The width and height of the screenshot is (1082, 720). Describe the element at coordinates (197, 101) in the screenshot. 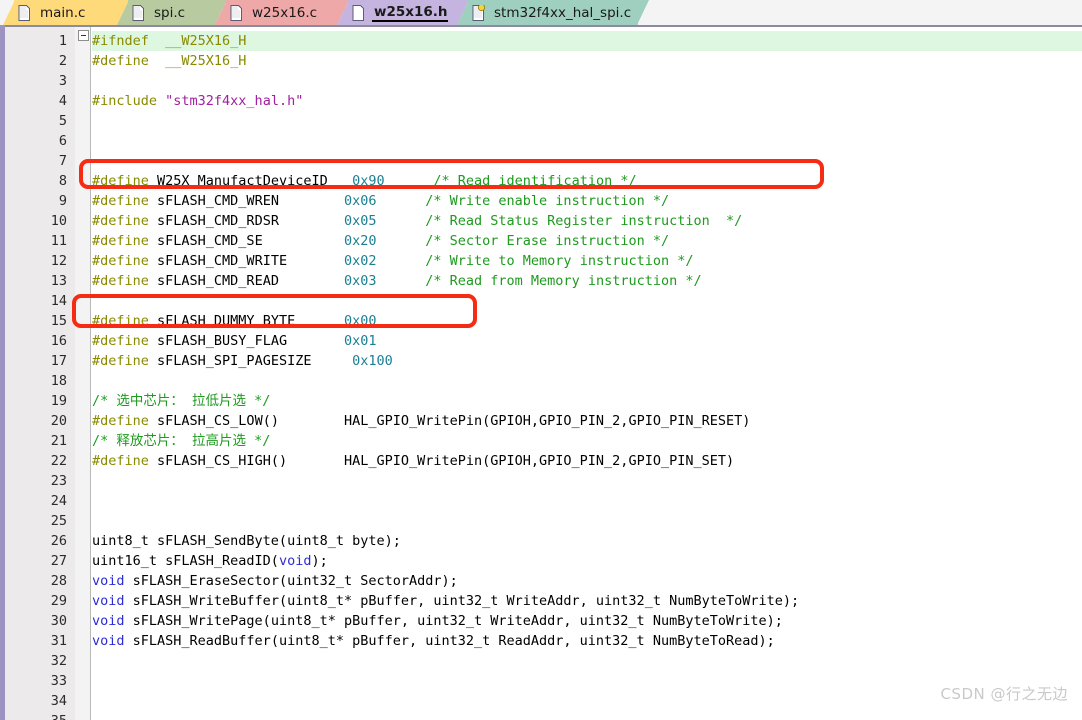

I see `code-line: #include "stm32f4xx_hal.h"` at that location.